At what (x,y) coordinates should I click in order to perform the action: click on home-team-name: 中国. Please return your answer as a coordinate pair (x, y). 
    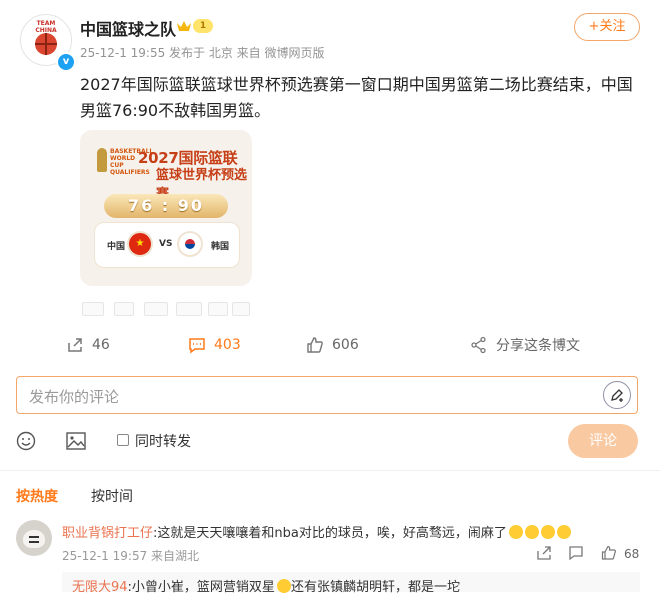
    Looking at the image, I should click on (116, 247).